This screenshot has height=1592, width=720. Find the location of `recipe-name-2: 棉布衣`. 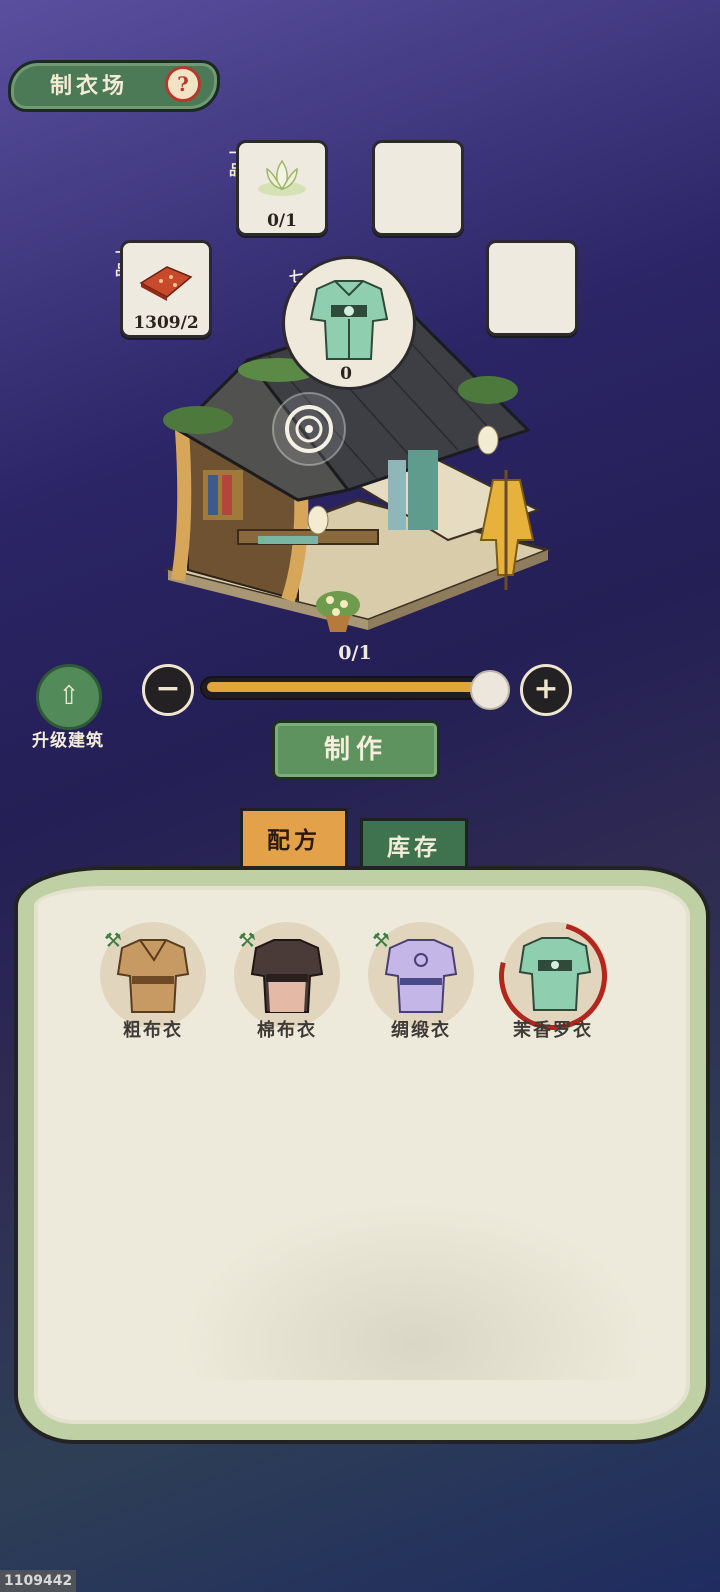

recipe-name-2: 棉布衣 is located at coordinates (287, 1030).